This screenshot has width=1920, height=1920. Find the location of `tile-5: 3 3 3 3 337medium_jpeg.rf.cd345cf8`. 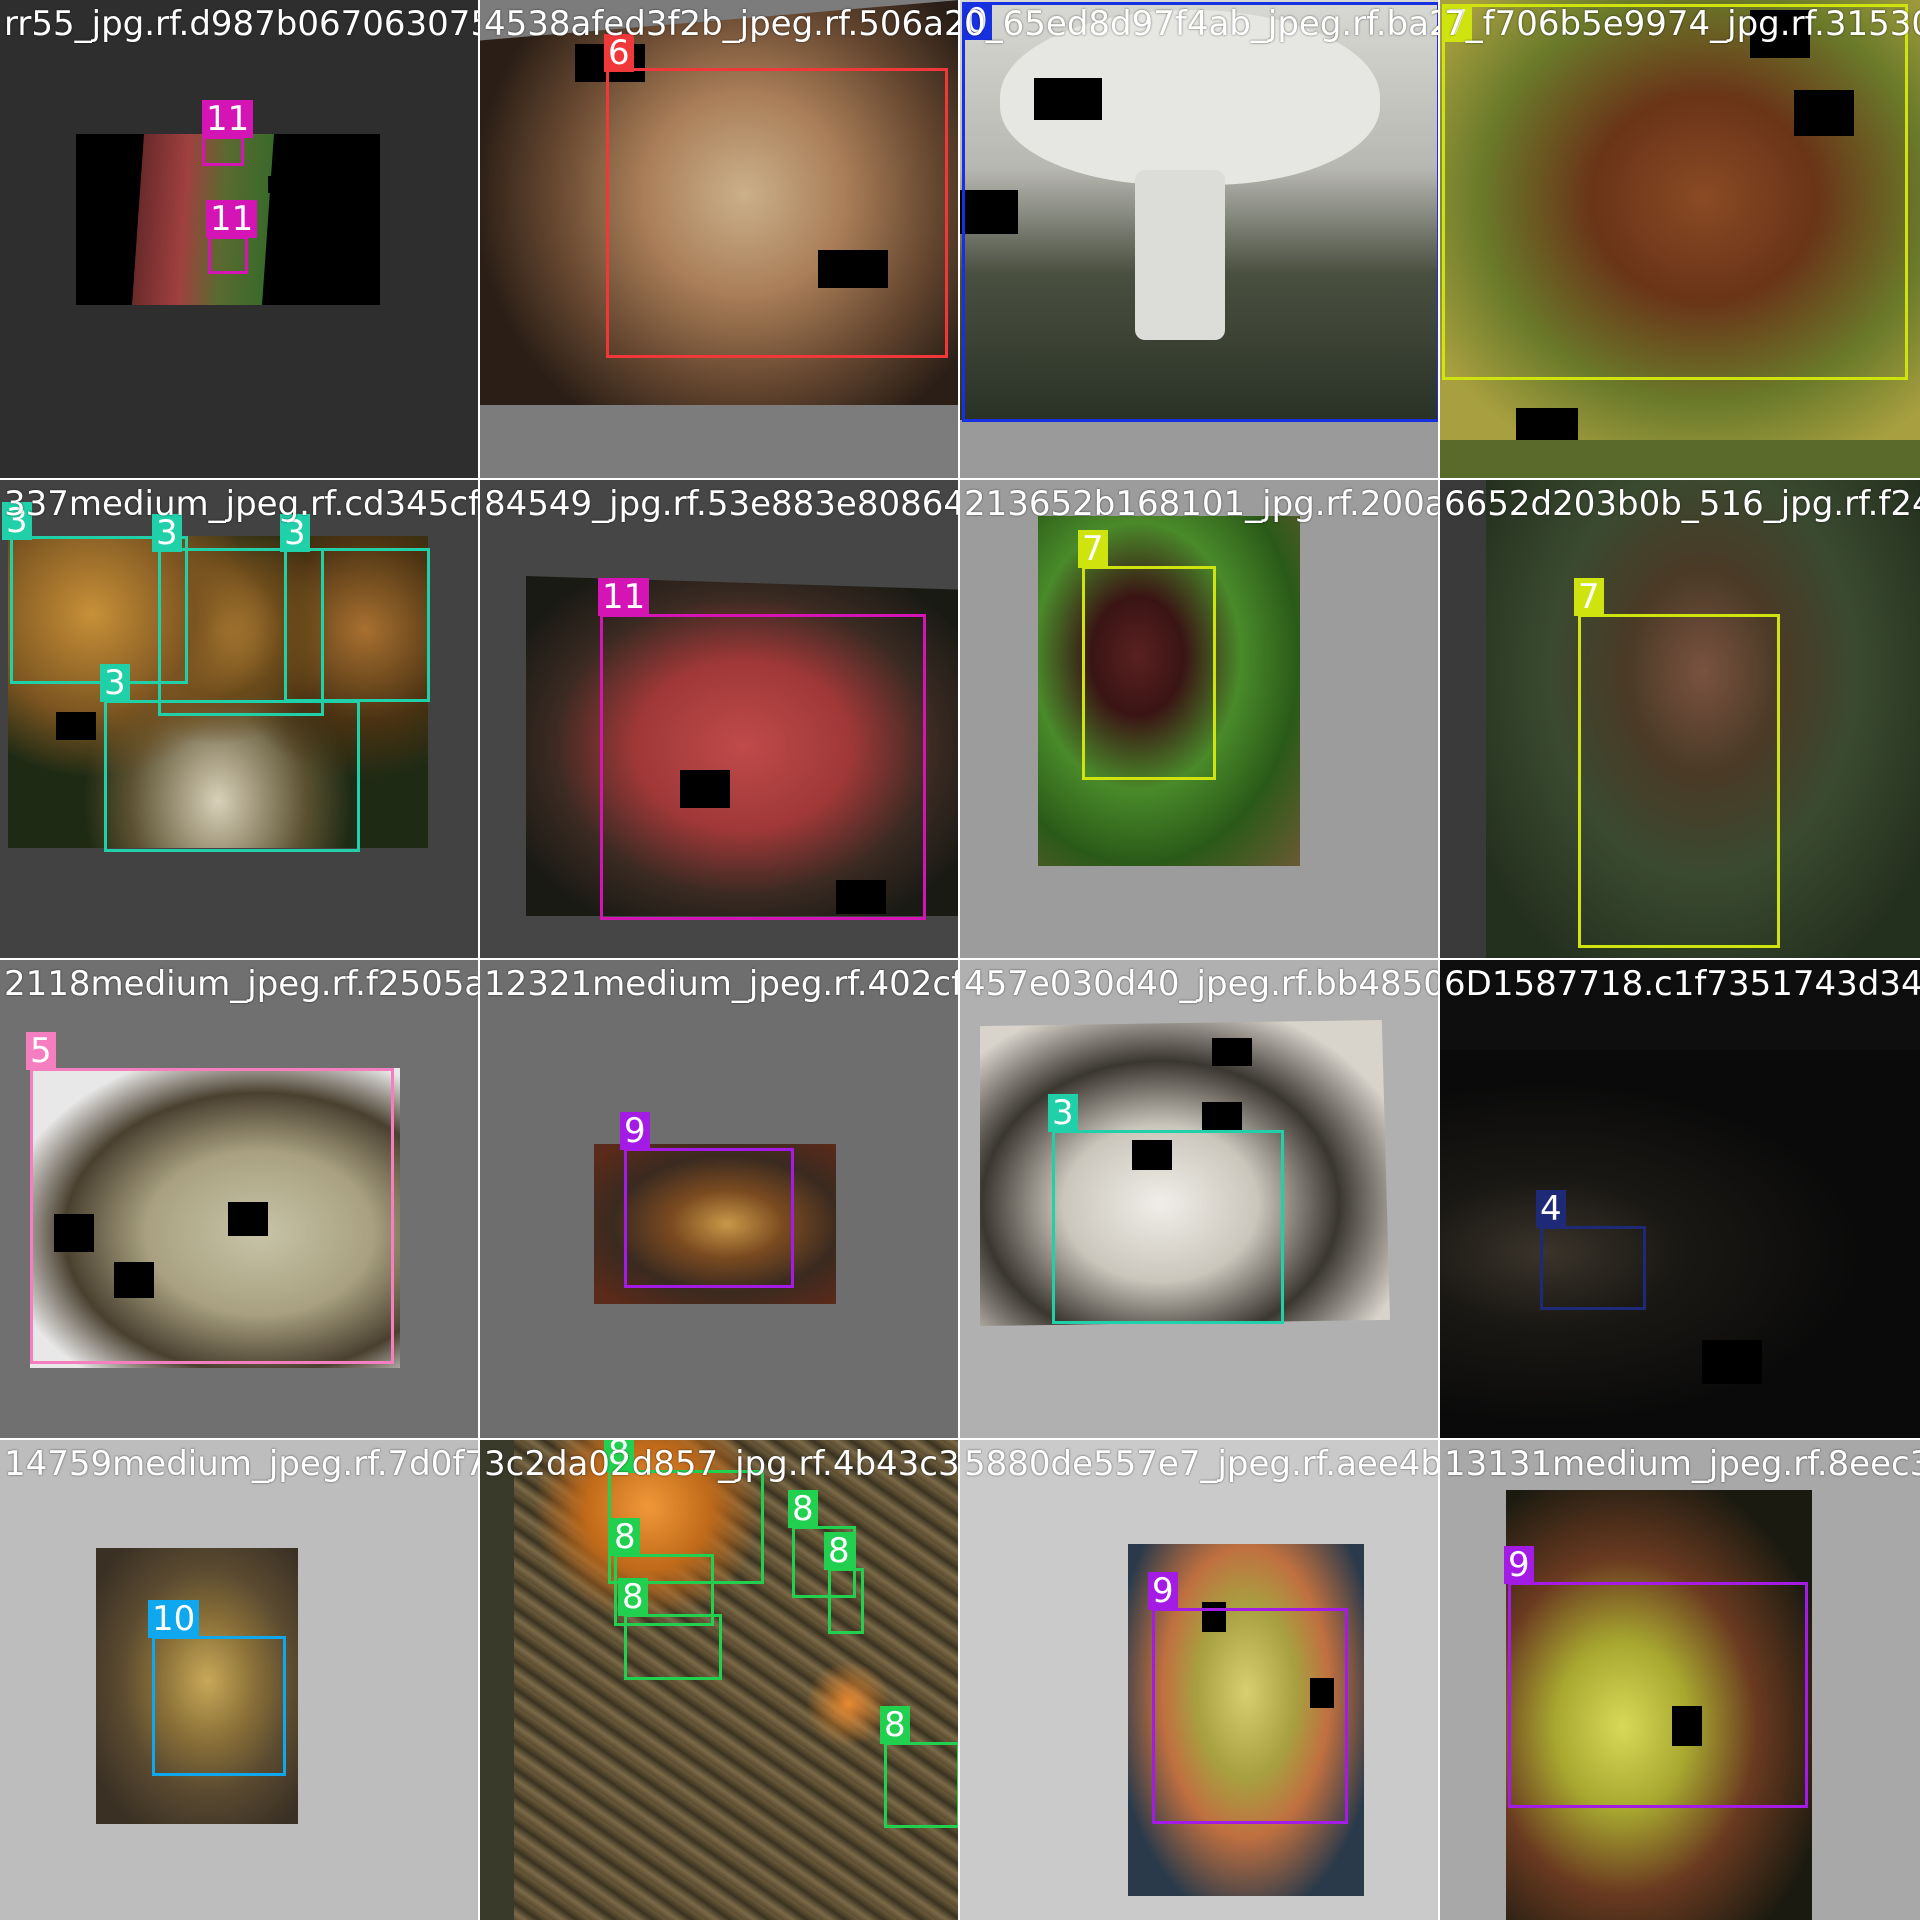

tile-5: 3 3 3 3 337medium_jpeg.rf.cd345cf8 is located at coordinates (240, 720).